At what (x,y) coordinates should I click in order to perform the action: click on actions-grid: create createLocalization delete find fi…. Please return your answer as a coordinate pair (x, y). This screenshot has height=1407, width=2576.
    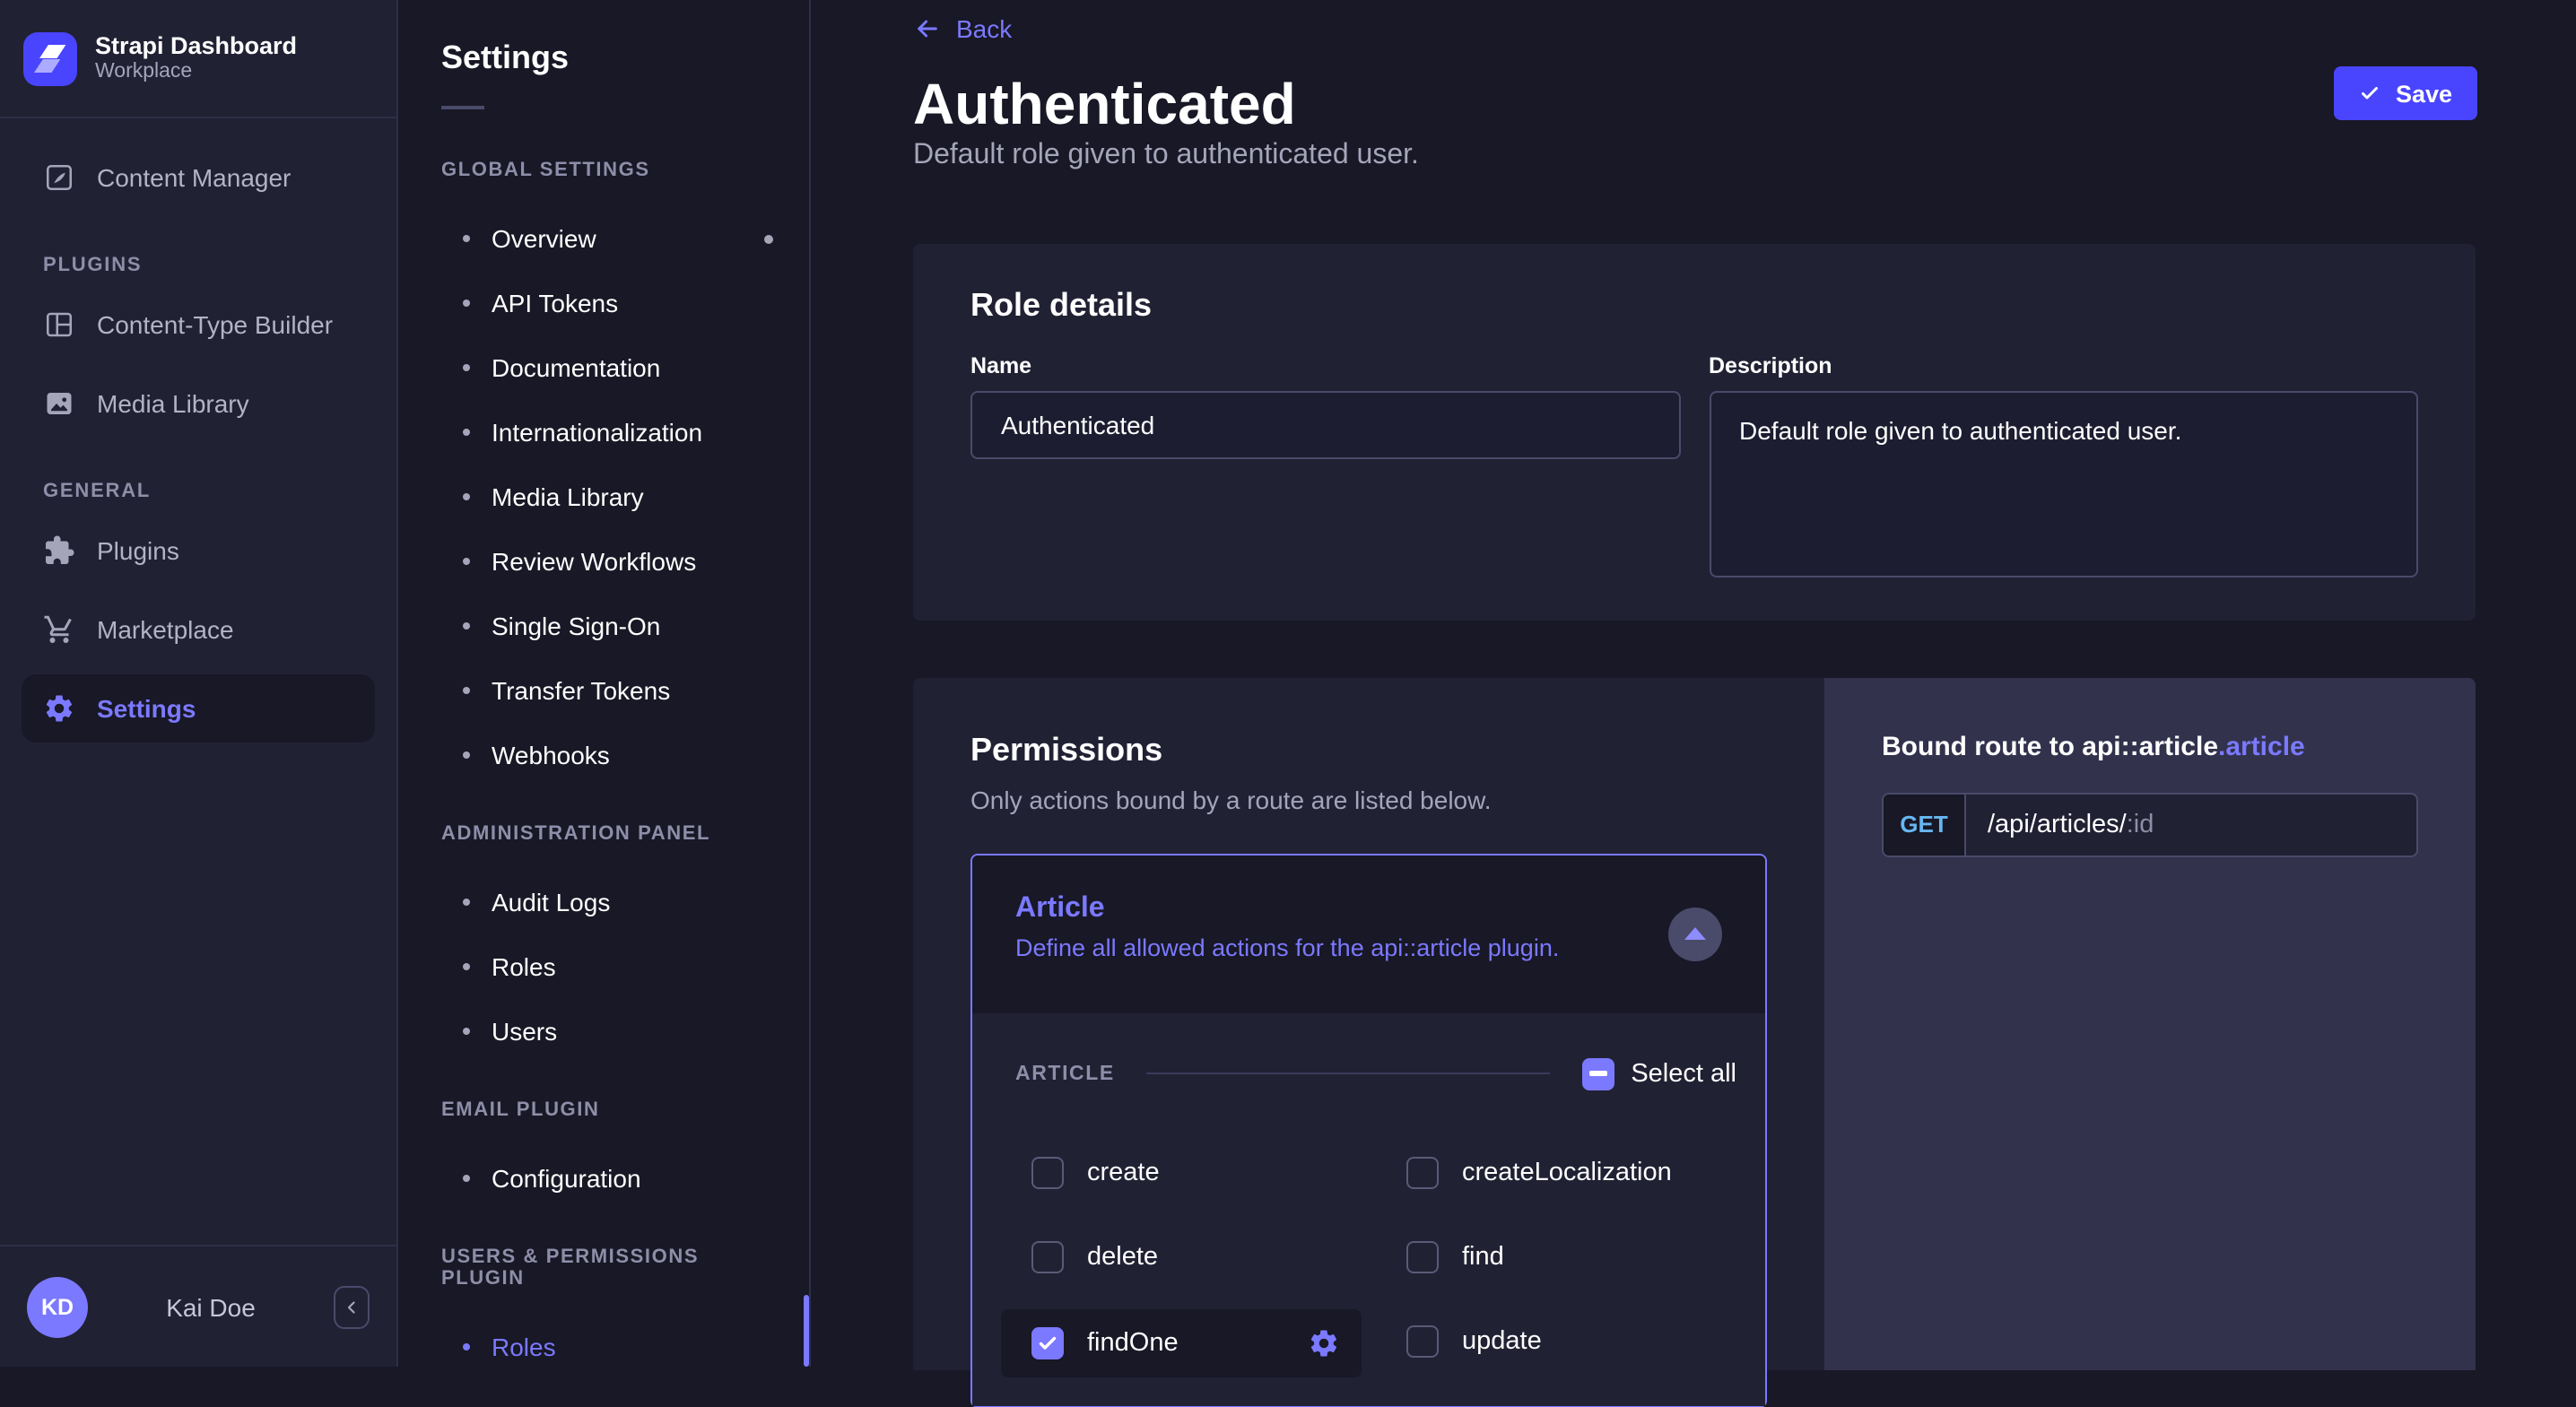
    Looking at the image, I should click on (1368, 1258).